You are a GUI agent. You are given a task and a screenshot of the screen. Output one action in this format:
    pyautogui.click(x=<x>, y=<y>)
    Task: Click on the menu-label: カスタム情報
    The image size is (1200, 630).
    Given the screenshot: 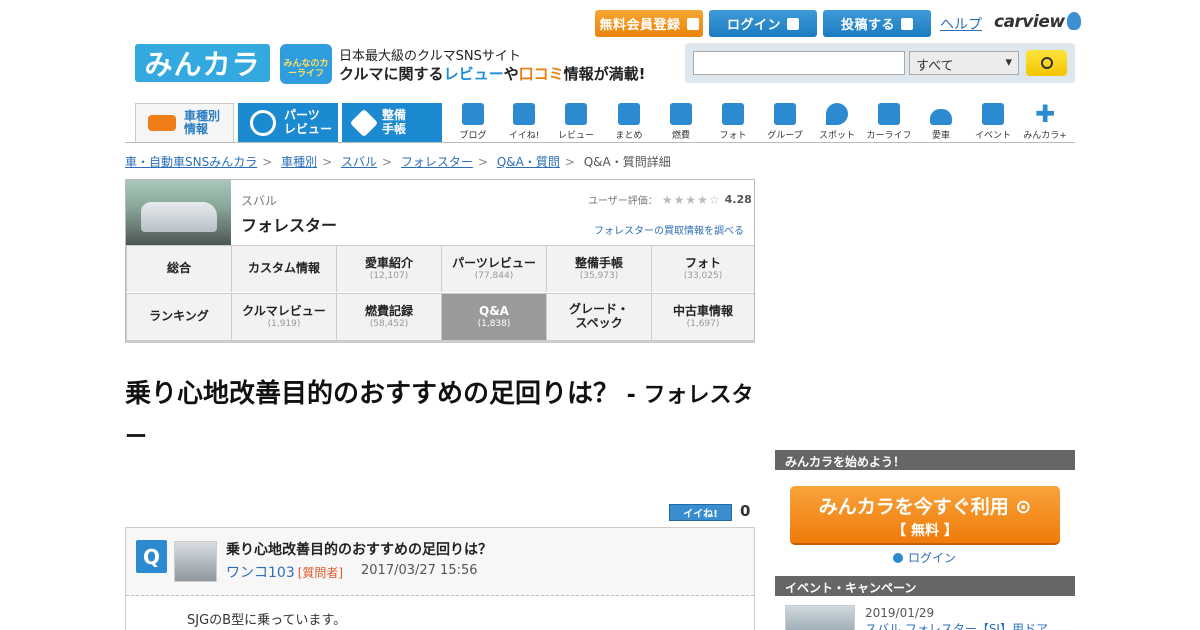 What is the action you would take?
    pyautogui.click(x=283, y=268)
    